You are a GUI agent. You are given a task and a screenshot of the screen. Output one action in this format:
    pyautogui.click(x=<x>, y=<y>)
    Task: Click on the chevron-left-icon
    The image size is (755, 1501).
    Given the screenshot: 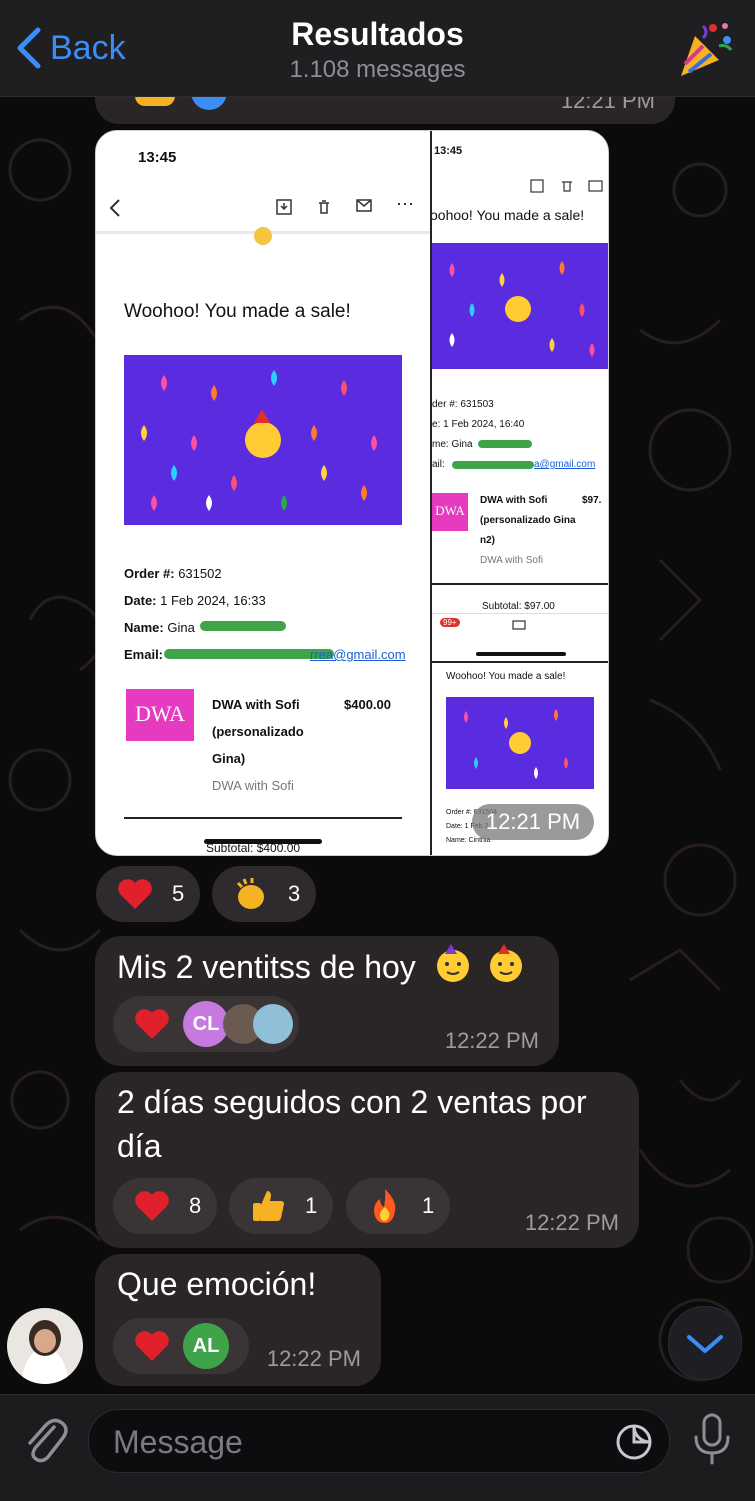 What is the action you would take?
    pyautogui.click(x=114, y=208)
    